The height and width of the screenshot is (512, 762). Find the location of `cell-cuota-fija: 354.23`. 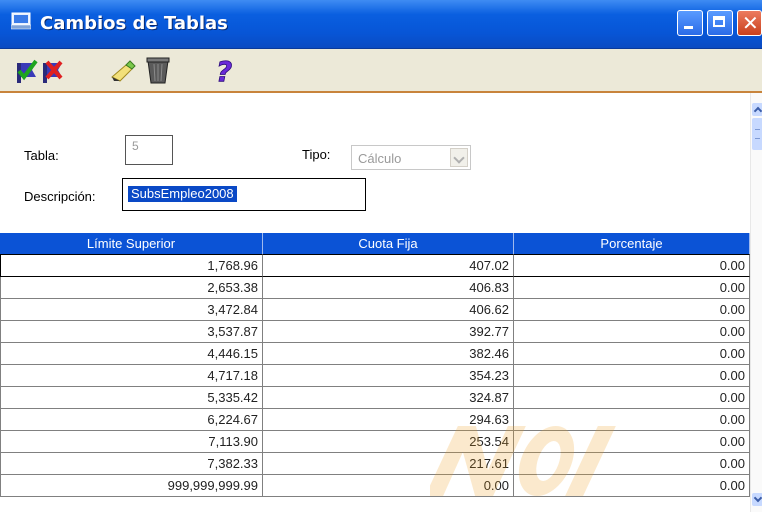

cell-cuota-fija: 354.23 is located at coordinates (388, 376).